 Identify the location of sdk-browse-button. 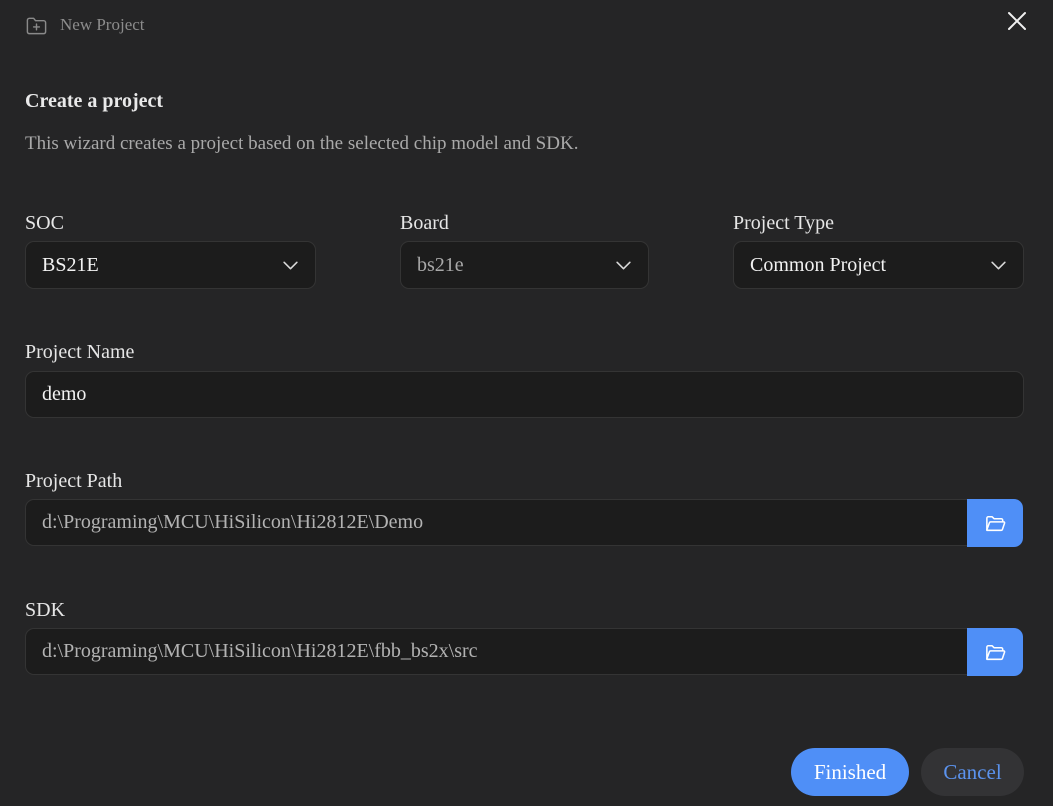
(995, 652).